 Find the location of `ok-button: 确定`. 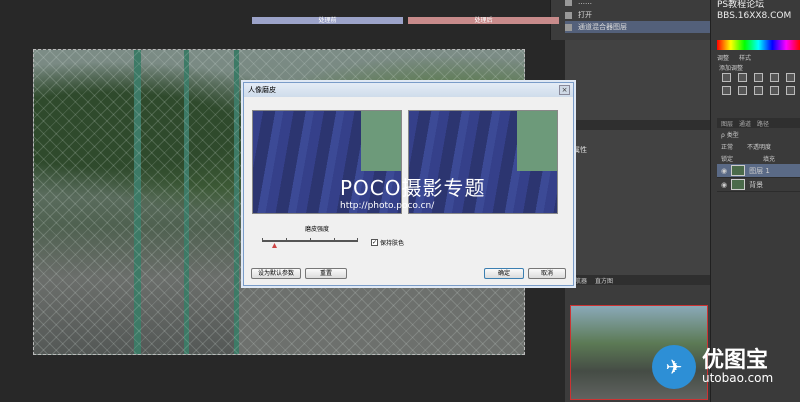

ok-button: 确定 is located at coordinates (504, 273).